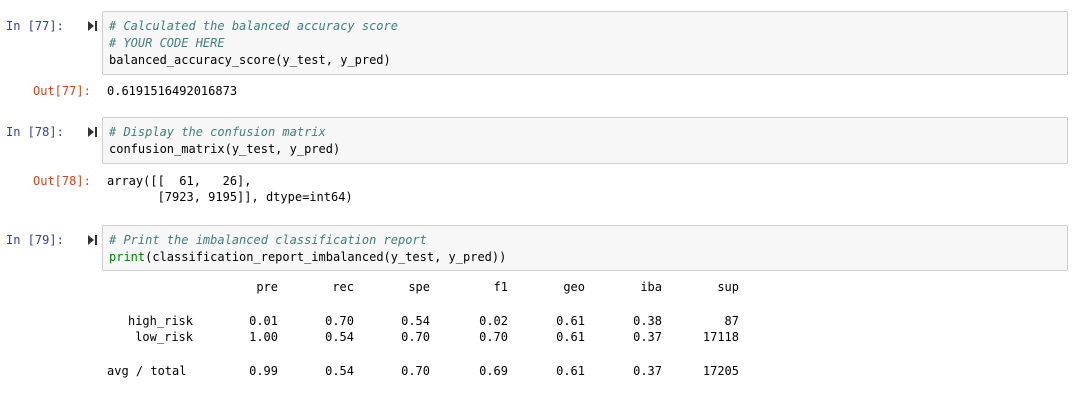 Image resolution: width=1077 pixels, height=405 pixels. I want to click on report-header: rec, so click(343, 287).